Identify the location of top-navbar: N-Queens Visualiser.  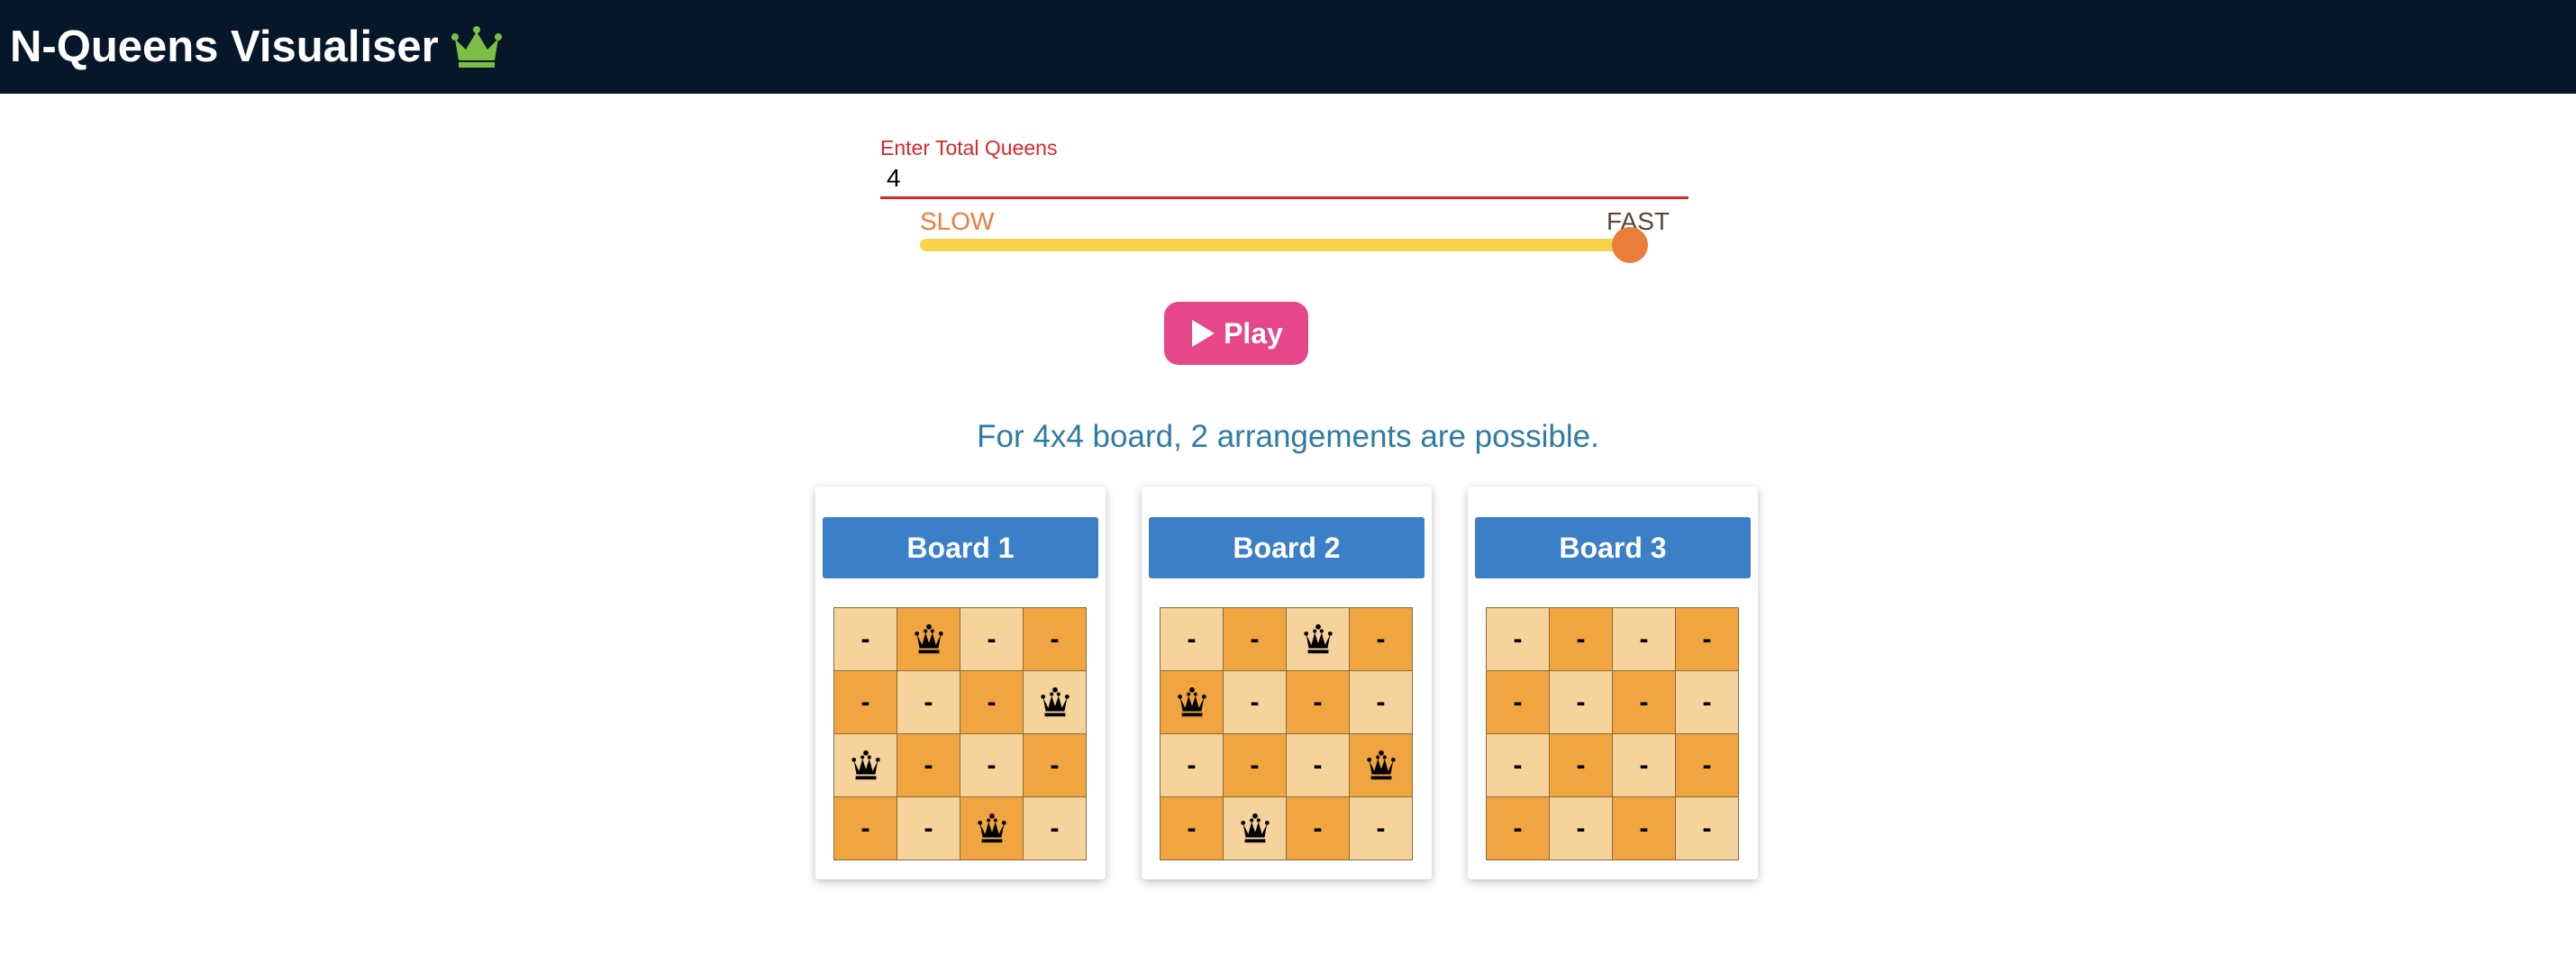
(1288, 47).